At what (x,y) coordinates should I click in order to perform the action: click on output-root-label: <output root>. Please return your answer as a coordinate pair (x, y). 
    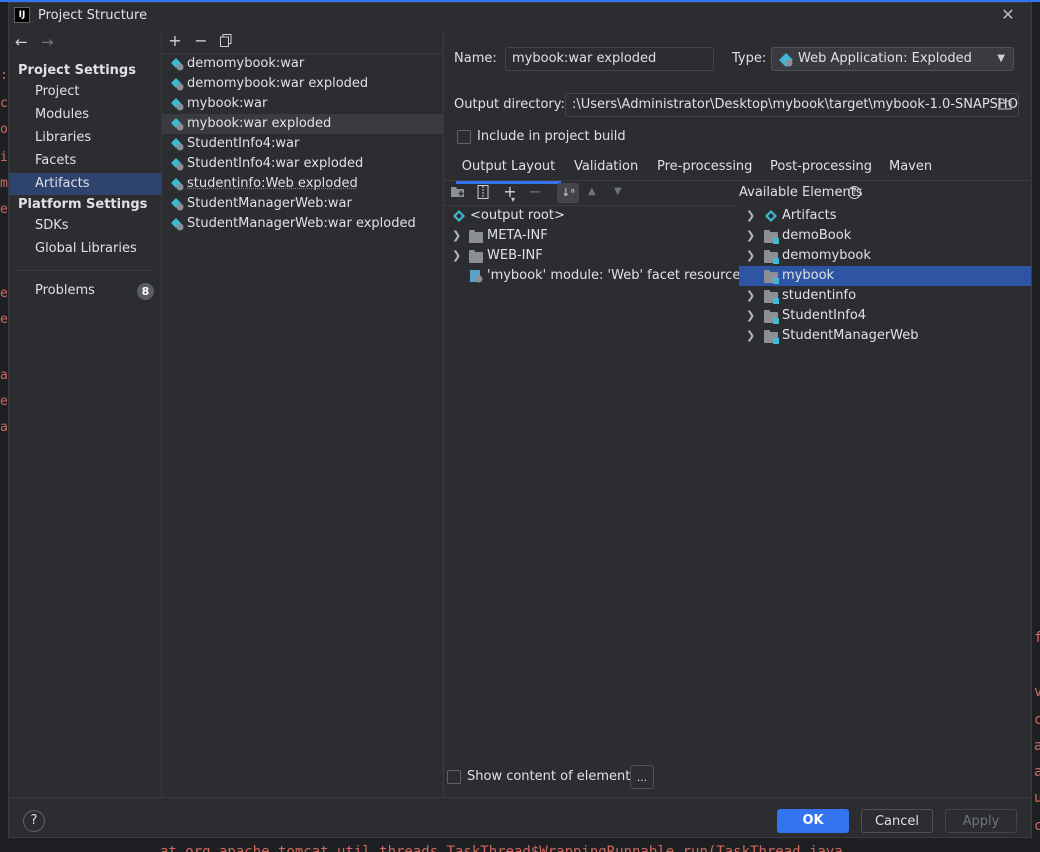
    Looking at the image, I should click on (517, 215).